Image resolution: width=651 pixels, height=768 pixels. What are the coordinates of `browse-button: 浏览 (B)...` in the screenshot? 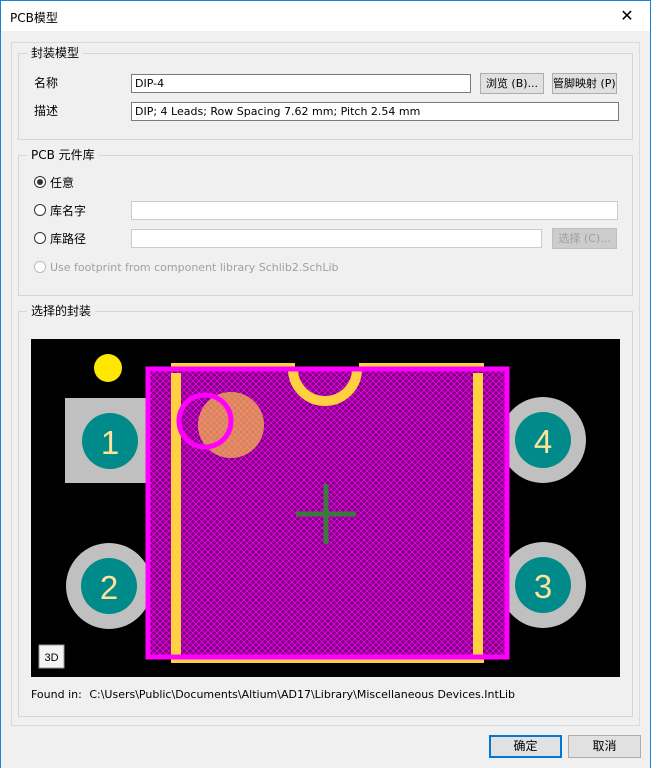 It's located at (512, 83).